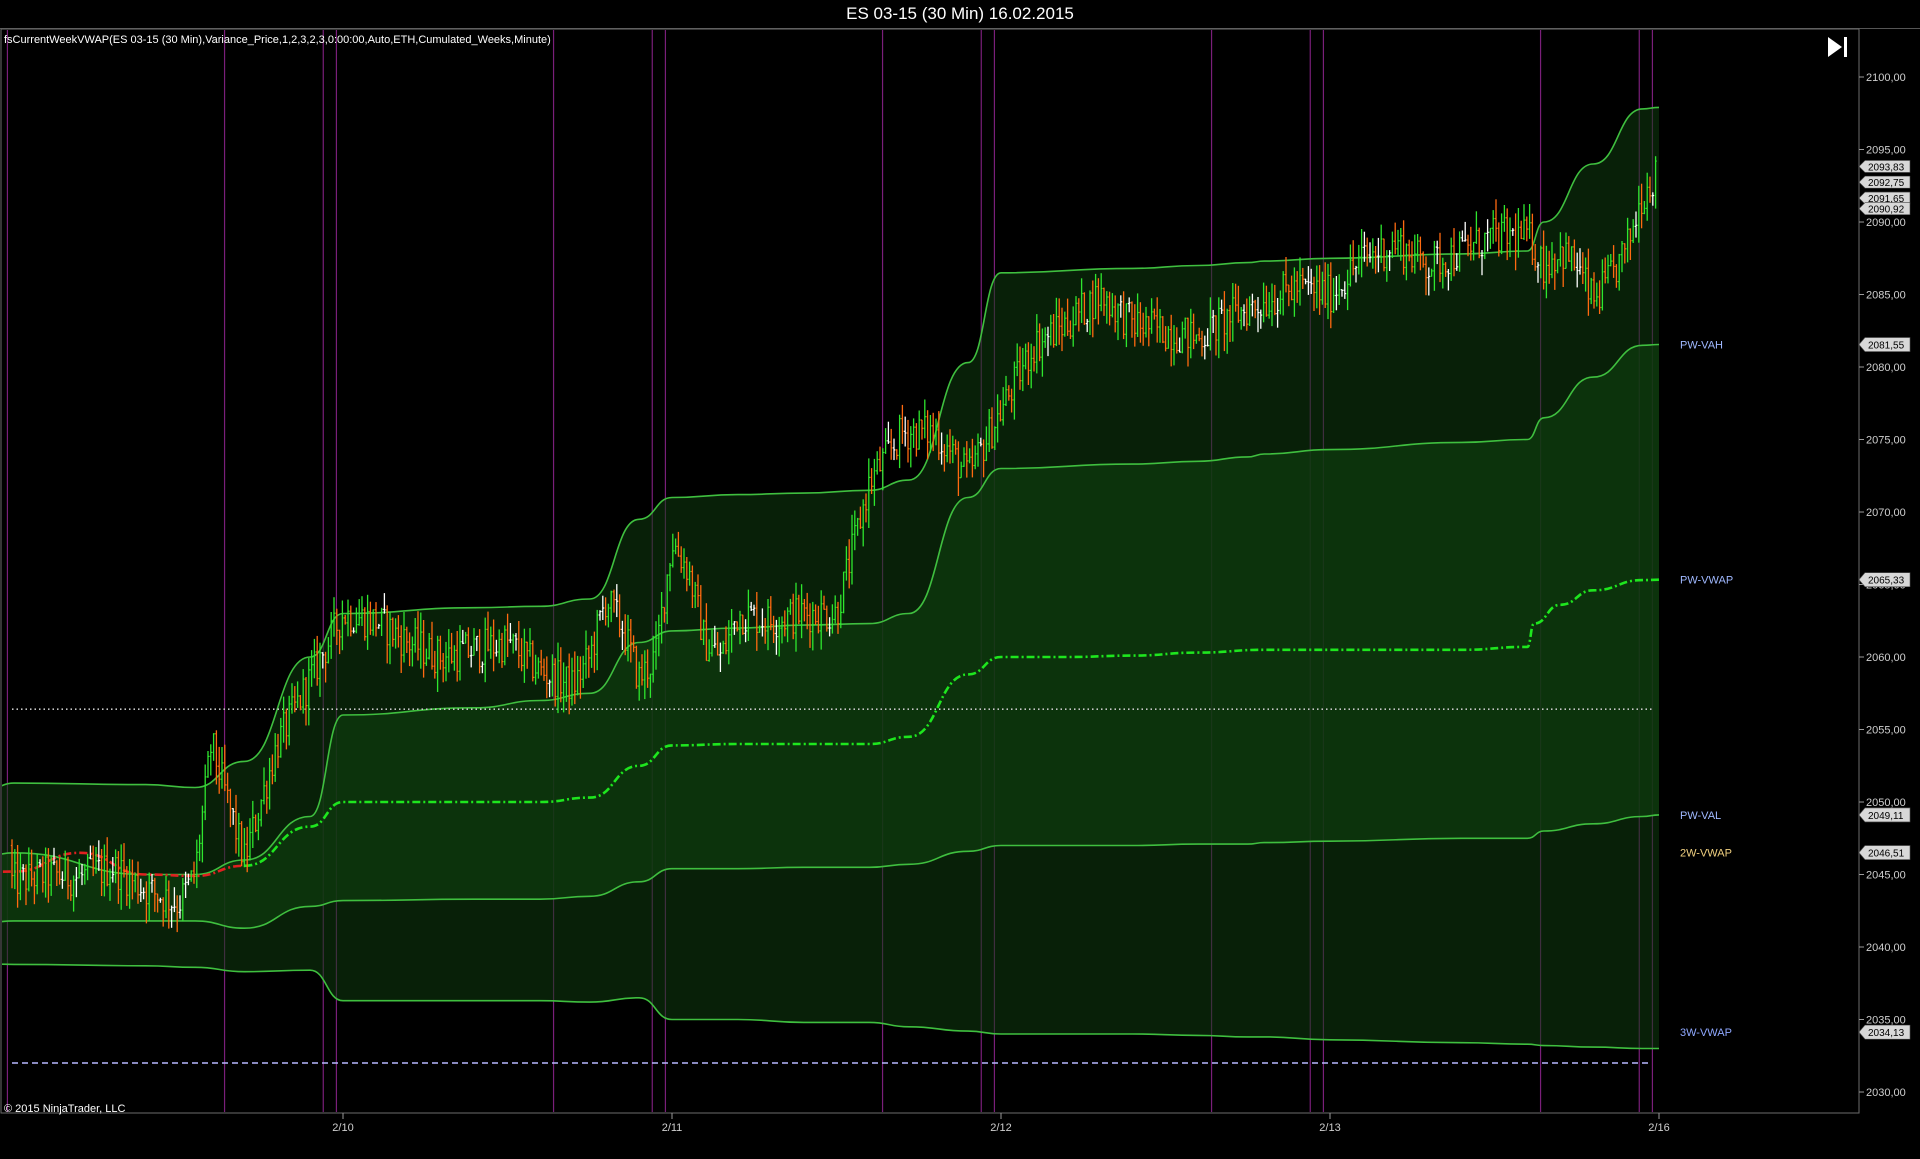 This screenshot has height=1159, width=1920. Describe the element at coordinates (1886, 167) in the screenshot. I see `price-marker-value: 2093,83` at that location.